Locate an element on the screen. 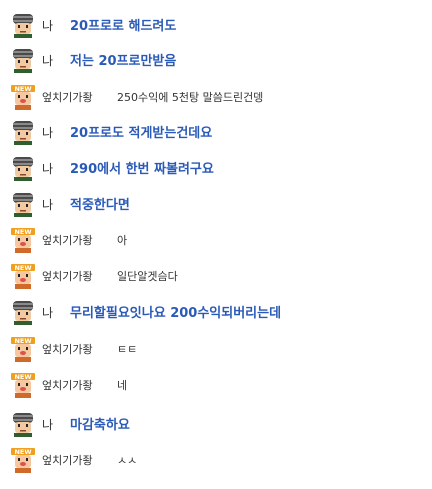 This screenshot has height=489, width=432. chat-message-row: NEW 엎치기가좡 일단알겟슴다 is located at coordinates (216, 276).